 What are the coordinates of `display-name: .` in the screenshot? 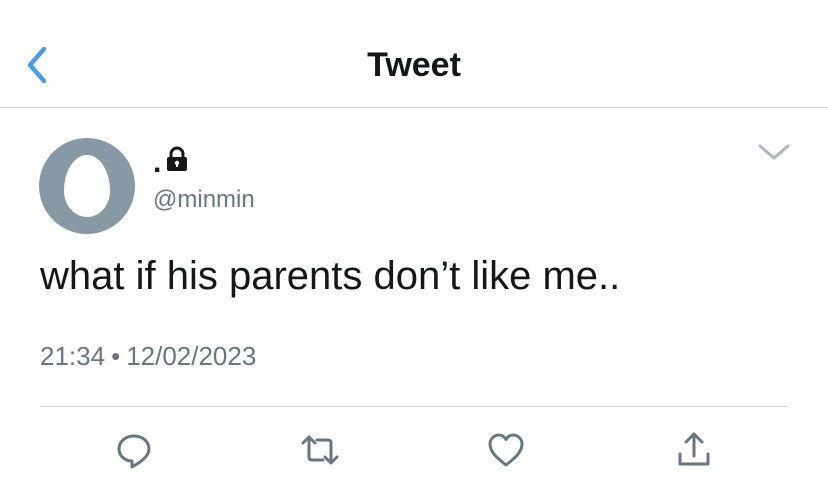 It's located at (157, 163).